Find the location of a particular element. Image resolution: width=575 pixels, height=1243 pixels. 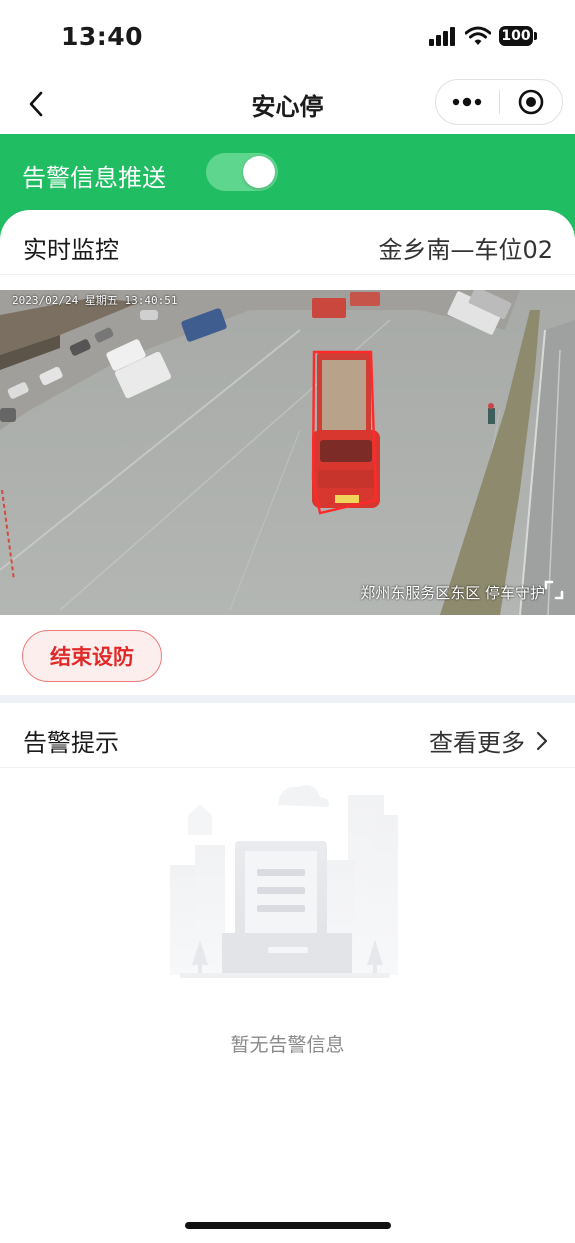

alerts-title: 告警提示 is located at coordinates (71, 743).